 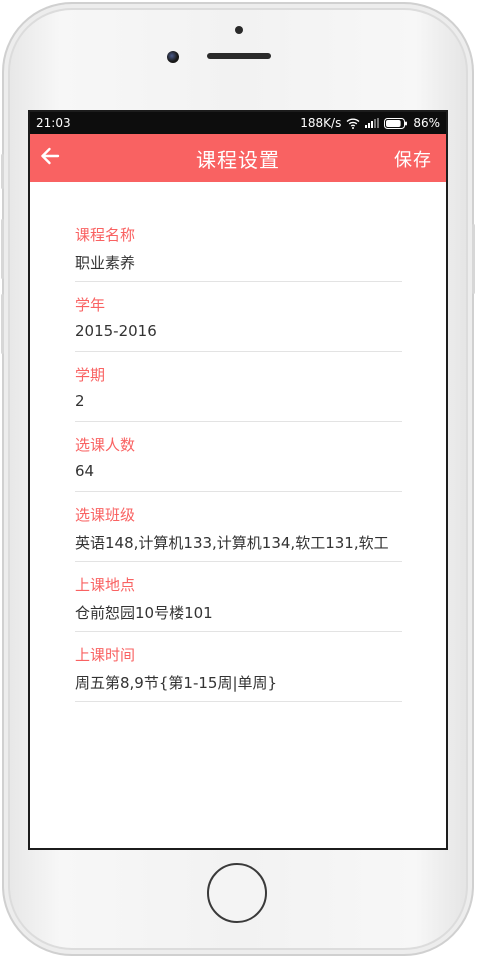 What do you see at coordinates (238, 387) in the screenshot?
I see `field-semester: 学期 2` at bounding box center [238, 387].